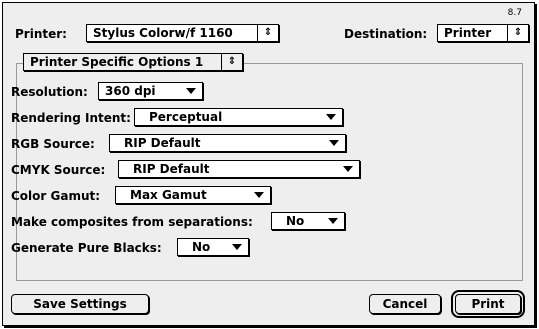 This screenshot has height=329, width=539. I want to click on cmyk-source-label: CMYK Source:, so click(58, 170).